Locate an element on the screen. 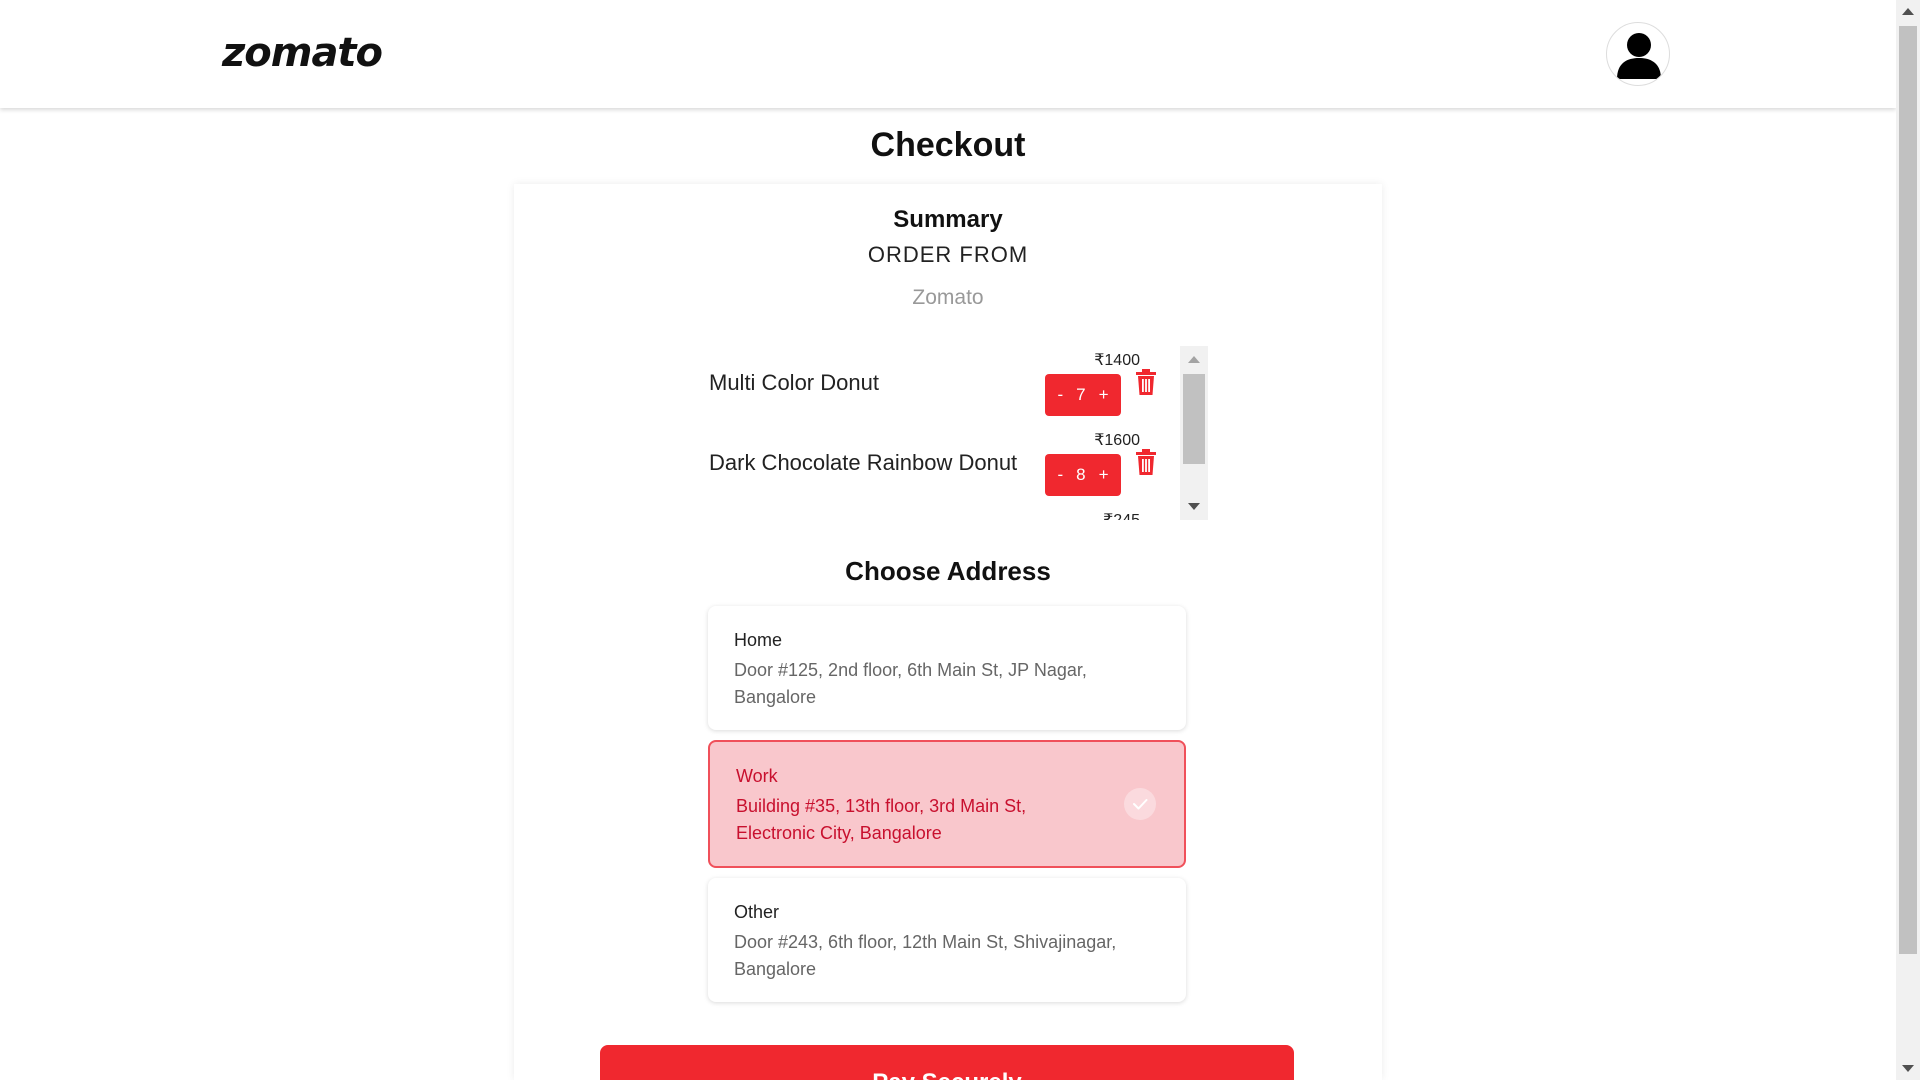 The width and height of the screenshot is (1920, 1080). cart-item-name: Multi Color Donut is located at coordinates (794, 382).